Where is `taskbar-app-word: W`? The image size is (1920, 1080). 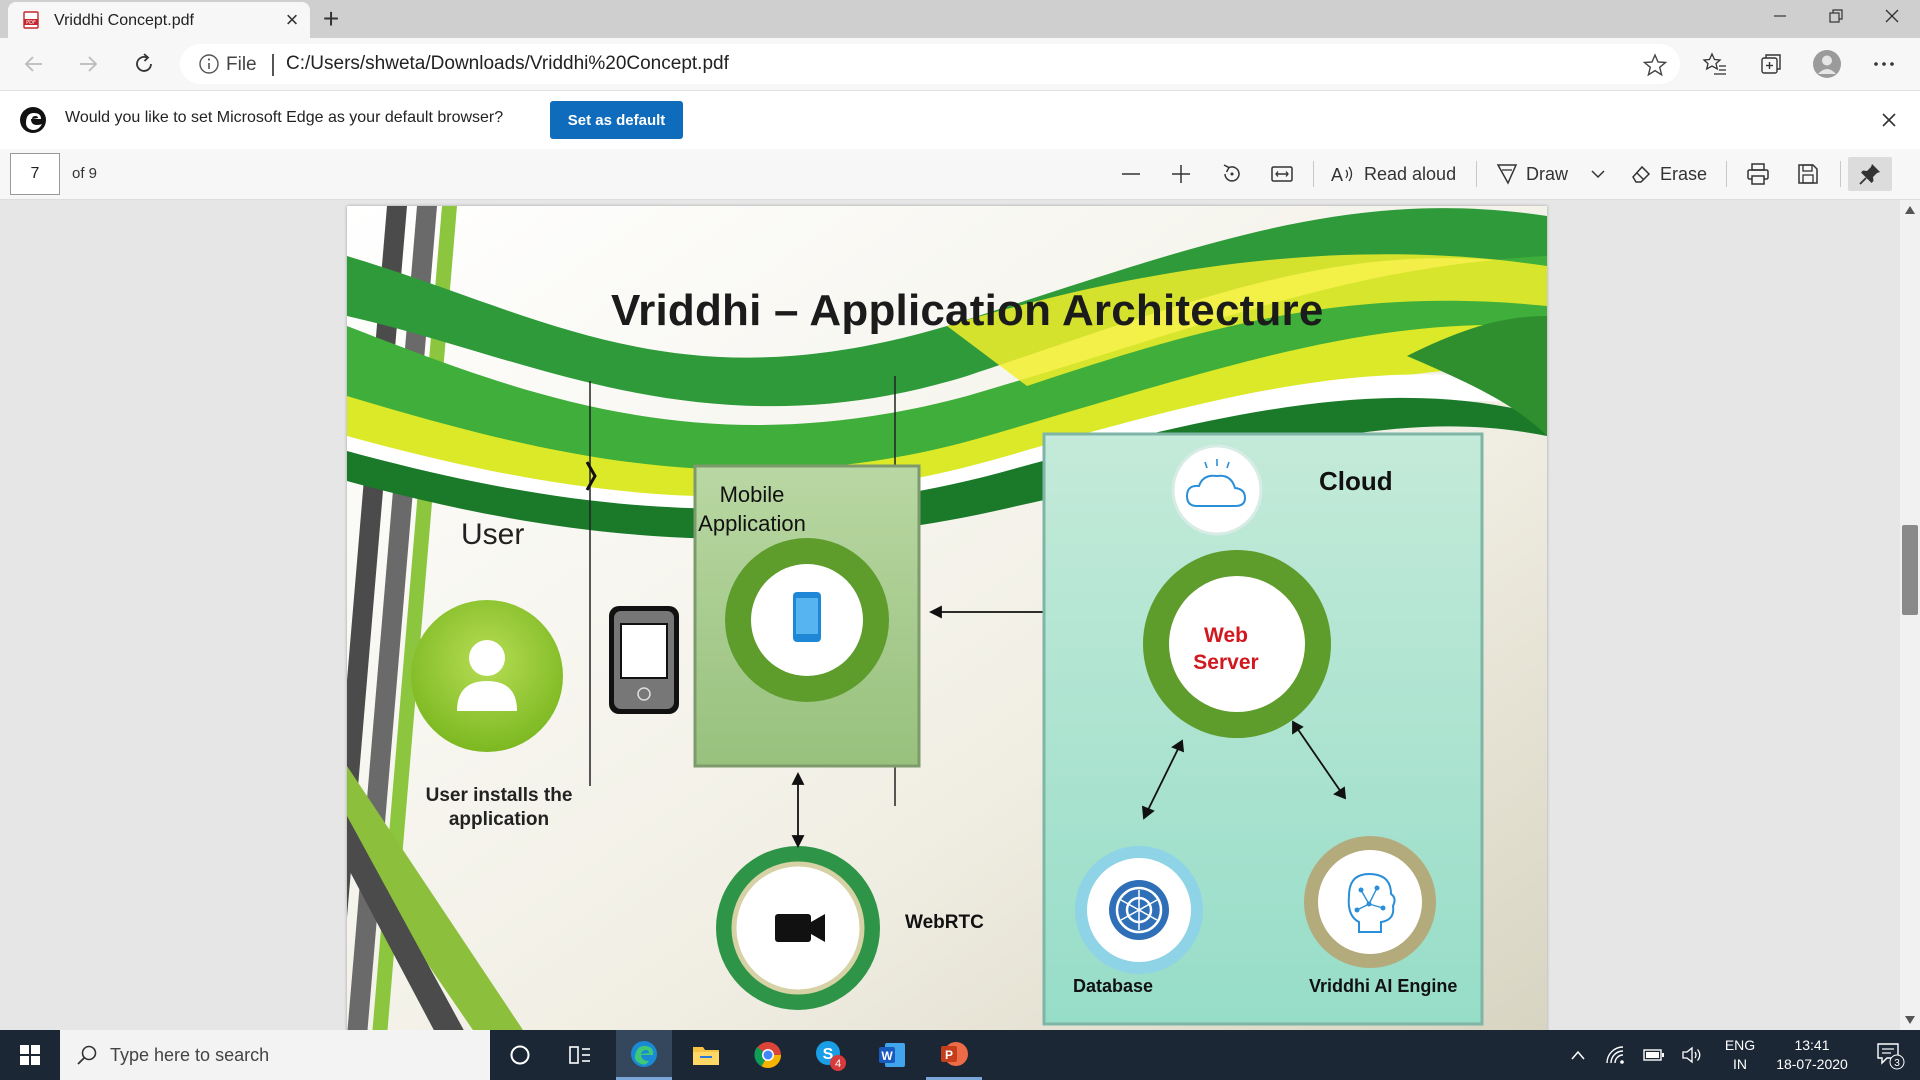 taskbar-app-word: W is located at coordinates (892, 1055).